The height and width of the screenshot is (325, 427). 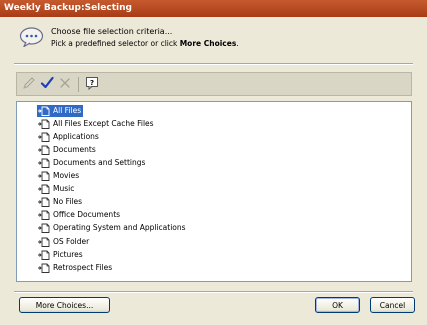 What do you see at coordinates (83, 267) in the screenshot?
I see `tree-item-label: Retrospect Files` at bounding box center [83, 267].